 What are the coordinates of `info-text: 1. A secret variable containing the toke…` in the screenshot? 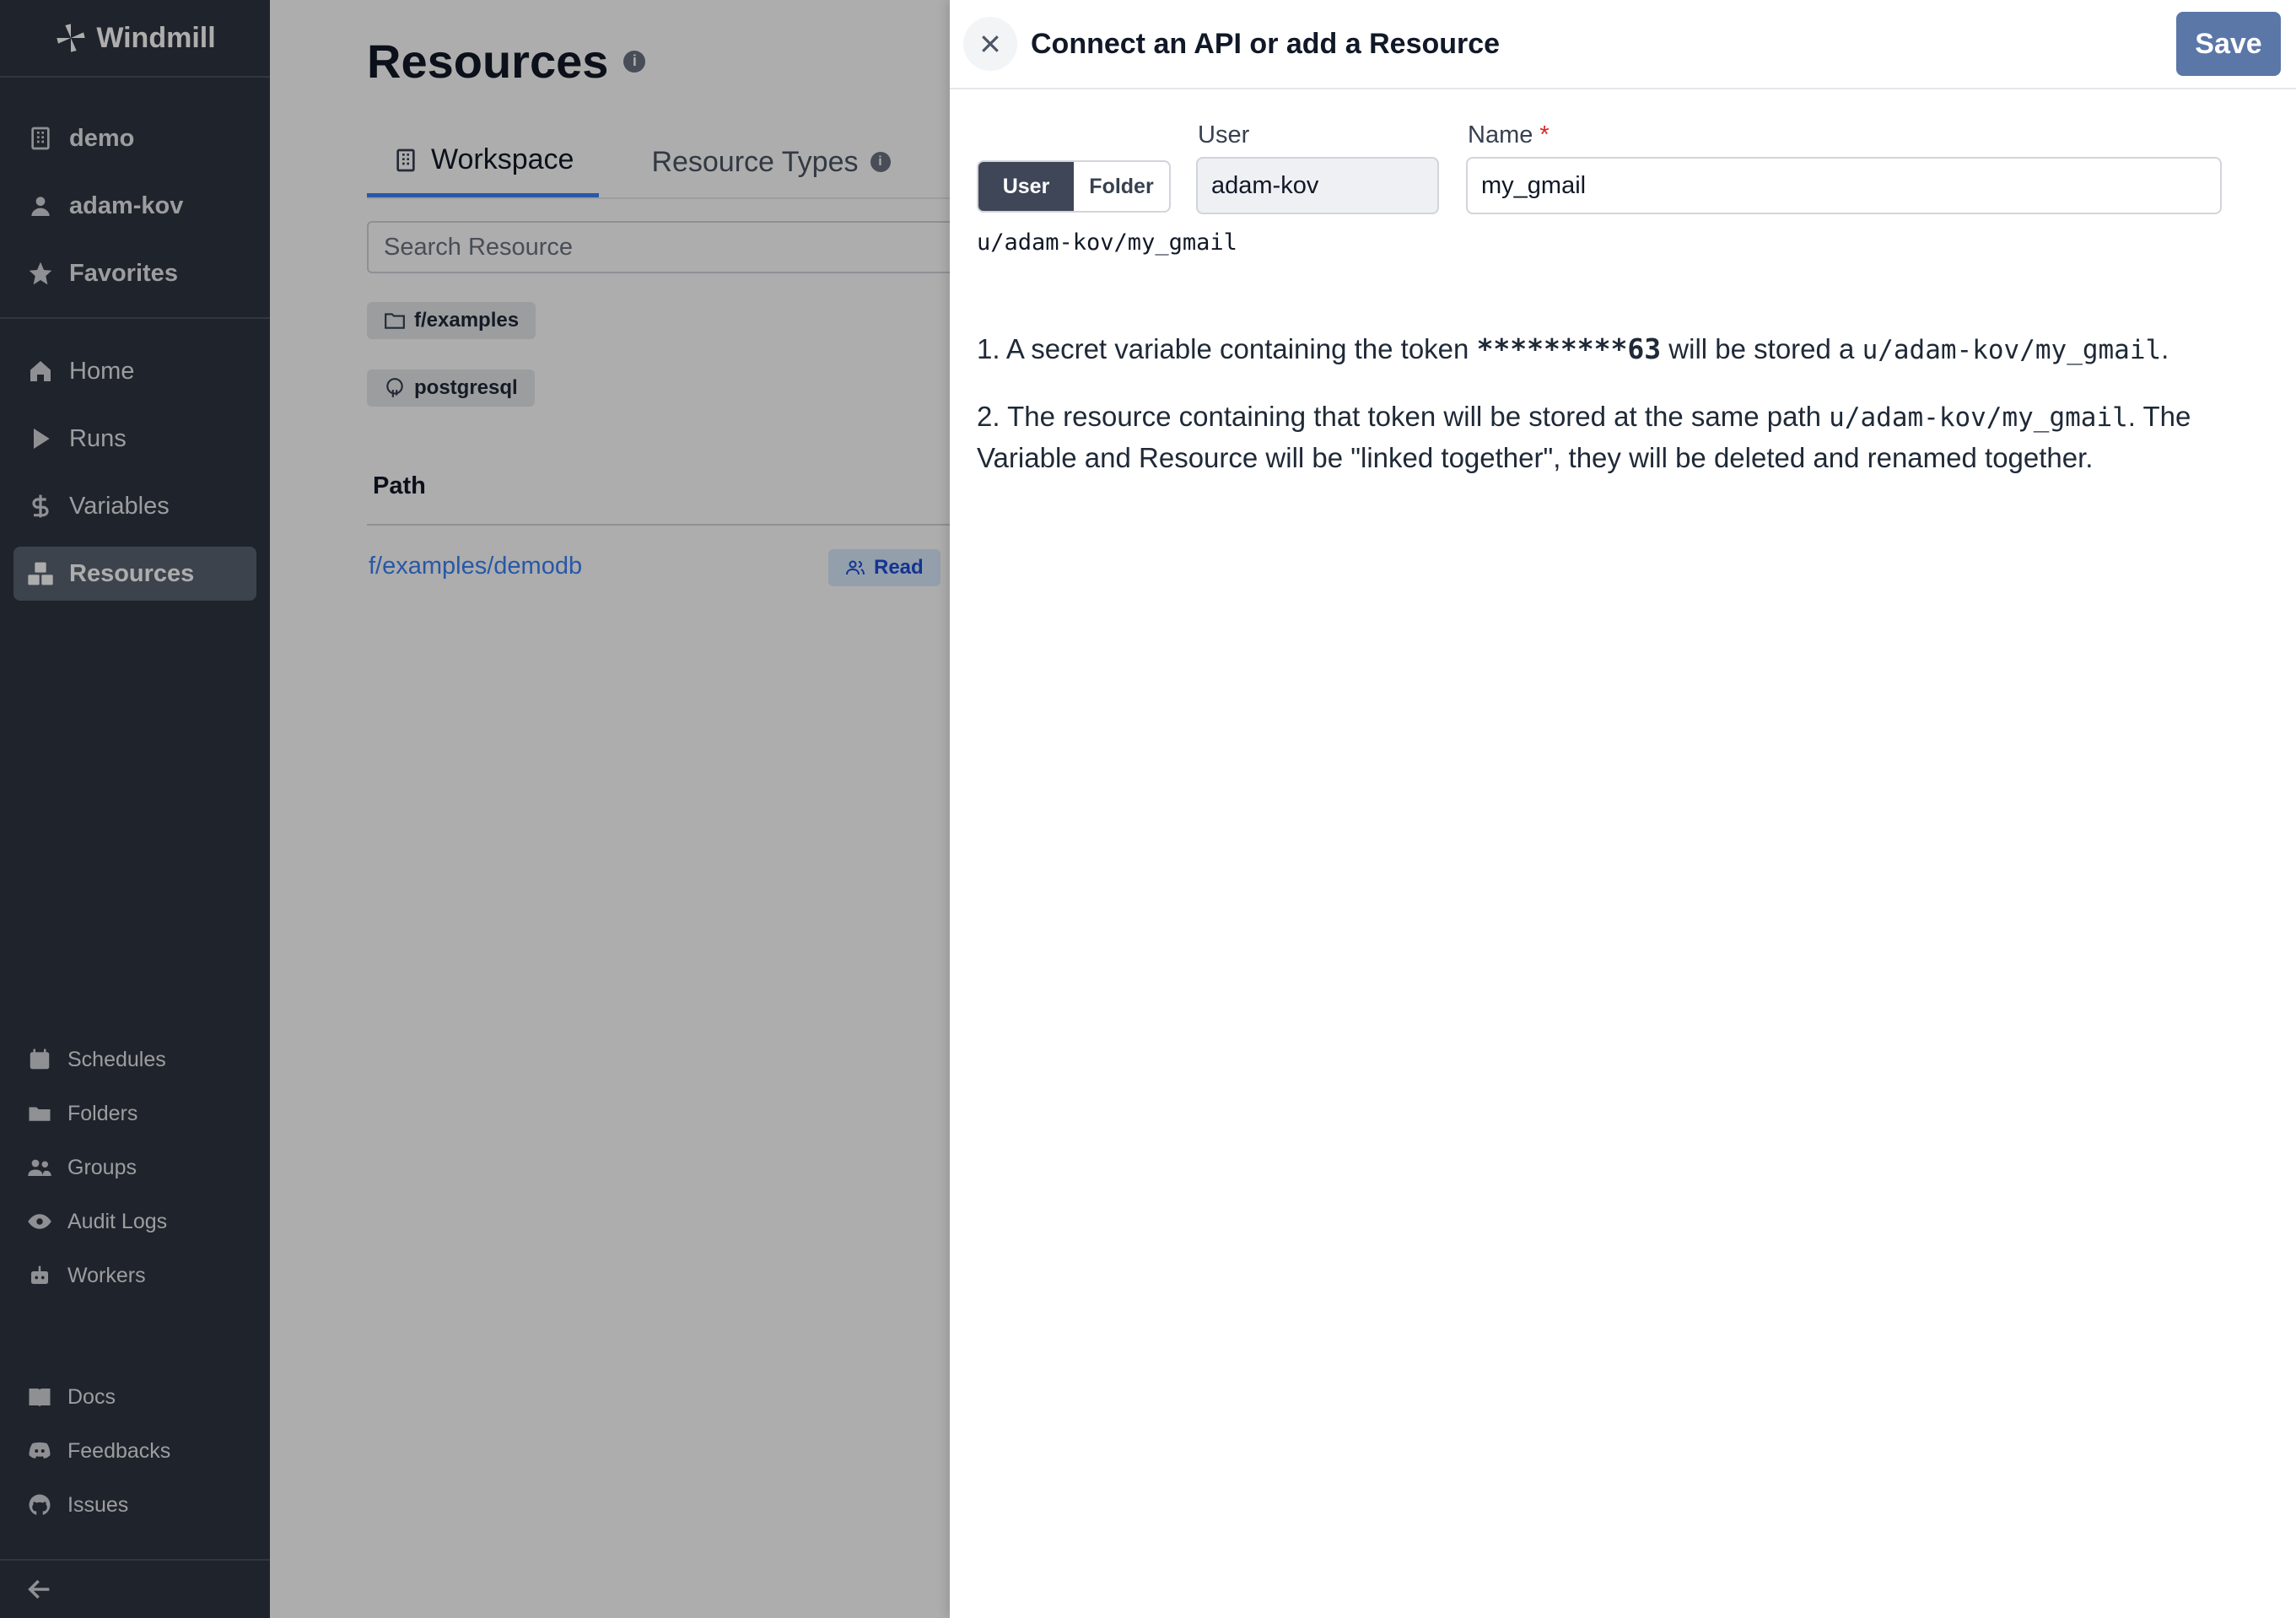 It's located at (1227, 348).